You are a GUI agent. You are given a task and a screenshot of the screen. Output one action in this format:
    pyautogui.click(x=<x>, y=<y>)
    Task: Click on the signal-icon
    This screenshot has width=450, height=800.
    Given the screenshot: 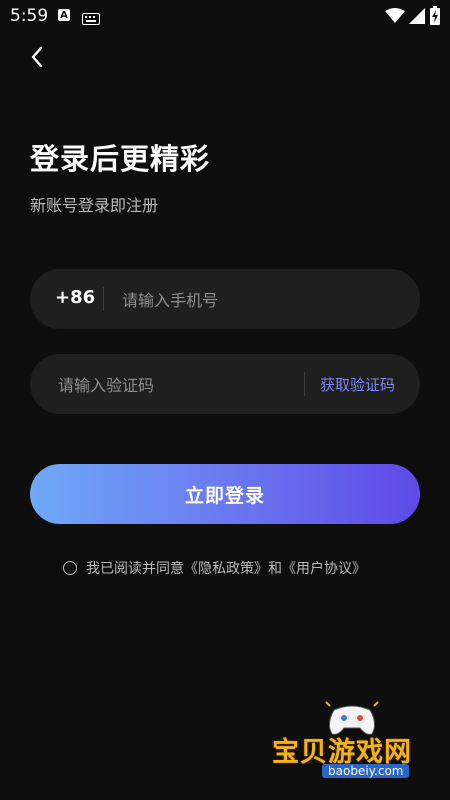 What is the action you would take?
    pyautogui.click(x=417, y=18)
    